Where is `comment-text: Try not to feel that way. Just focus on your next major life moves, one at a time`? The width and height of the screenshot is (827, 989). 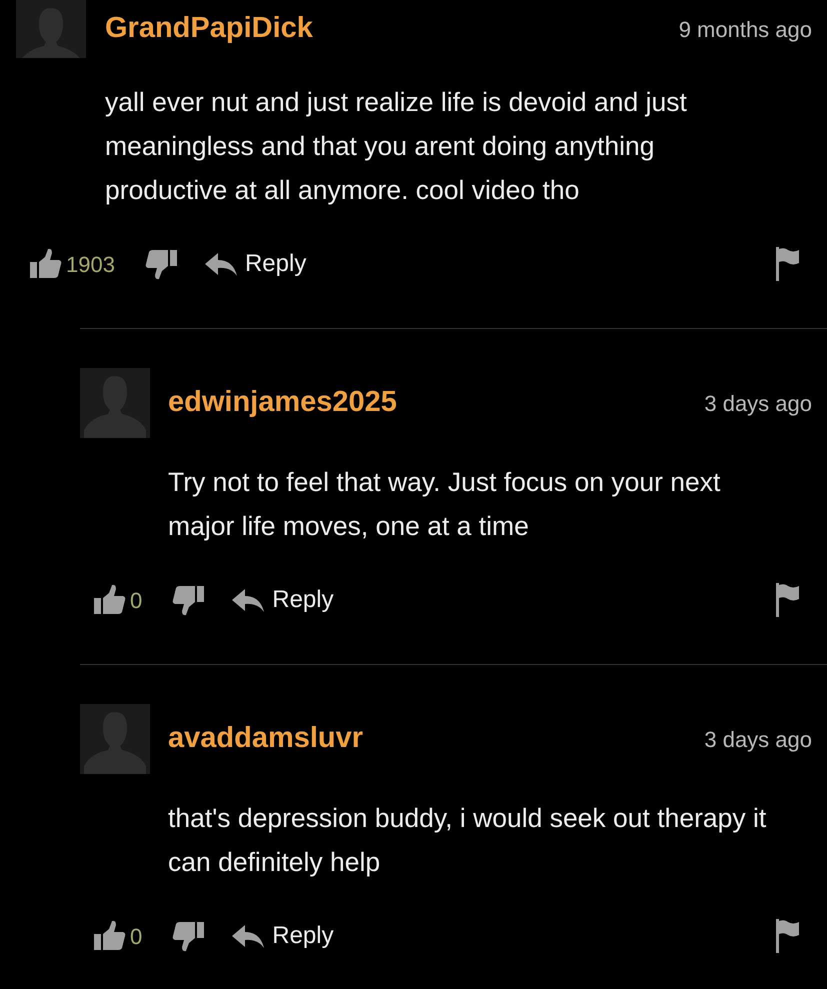
comment-text: Try not to feel that way. Just focus on your next major life moves, one at a time is located at coordinates (445, 504).